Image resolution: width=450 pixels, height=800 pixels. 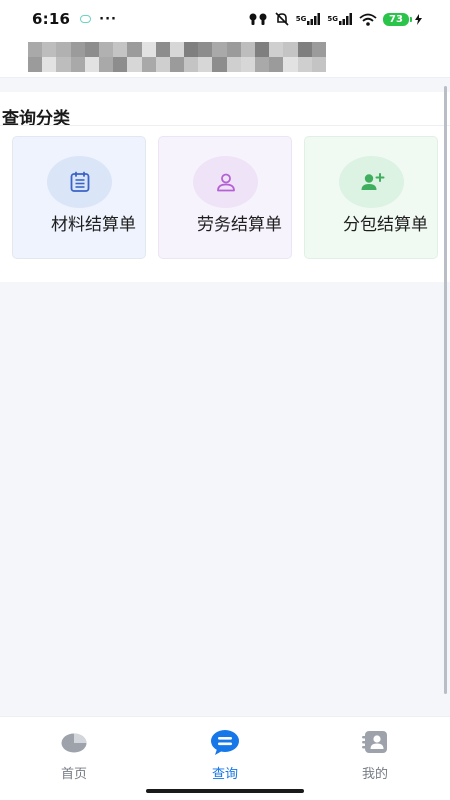 I want to click on nav-item-query: 查询, so click(x=225, y=754).